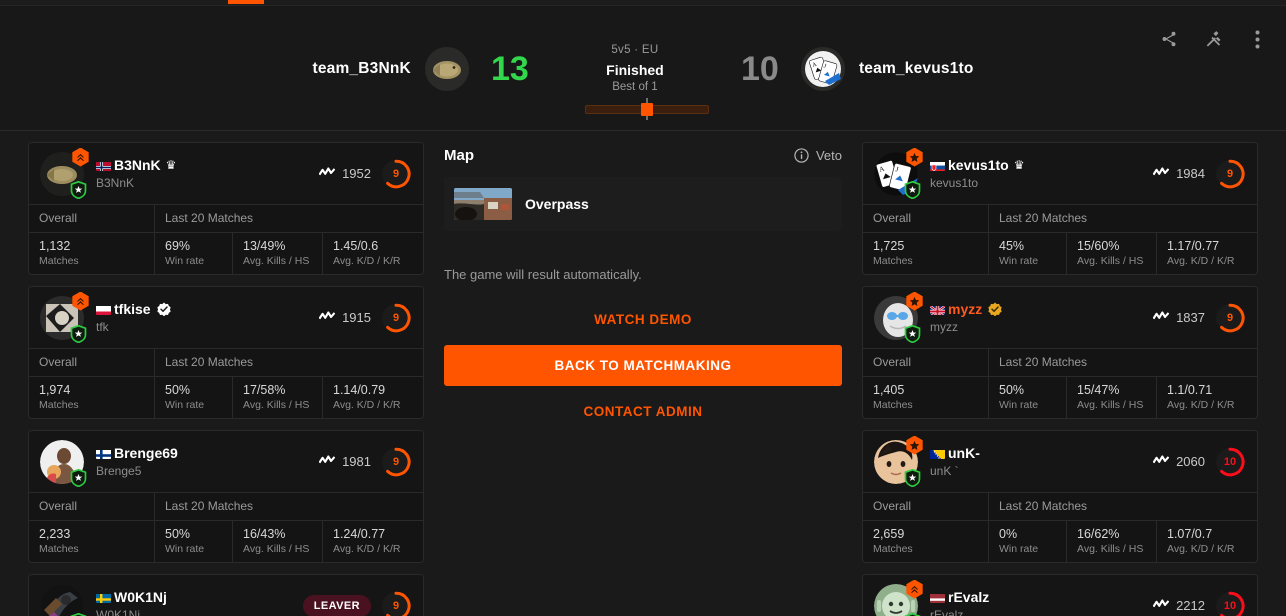 The image size is (1286, 616). Describe the element at coordinates (643, 319) in the screenshot. I see `watch-demo-button: WATCH DEMO` at that location.